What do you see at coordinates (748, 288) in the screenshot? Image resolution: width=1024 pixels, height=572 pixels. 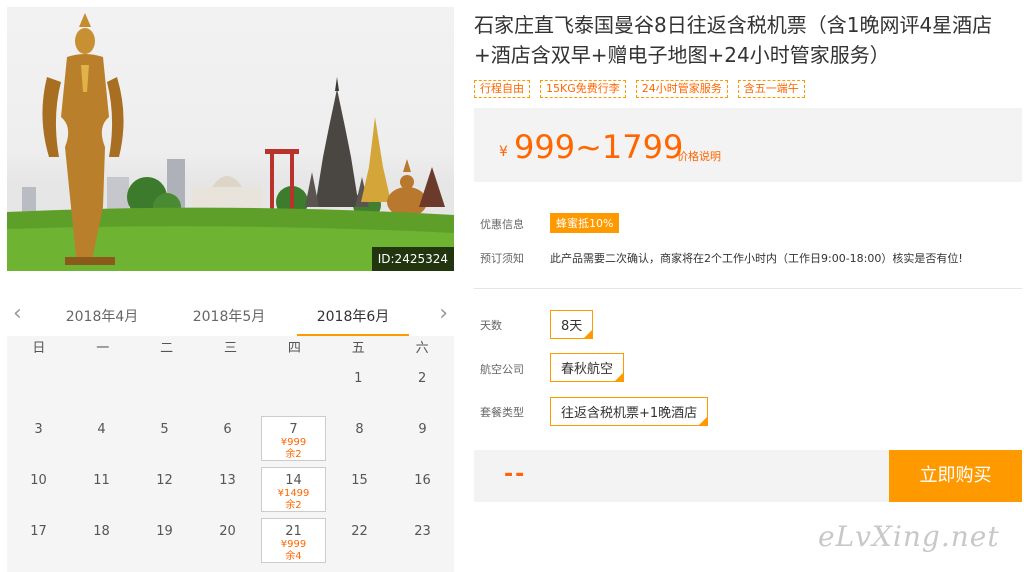 I see `divider` at bounding box center [748, 288].